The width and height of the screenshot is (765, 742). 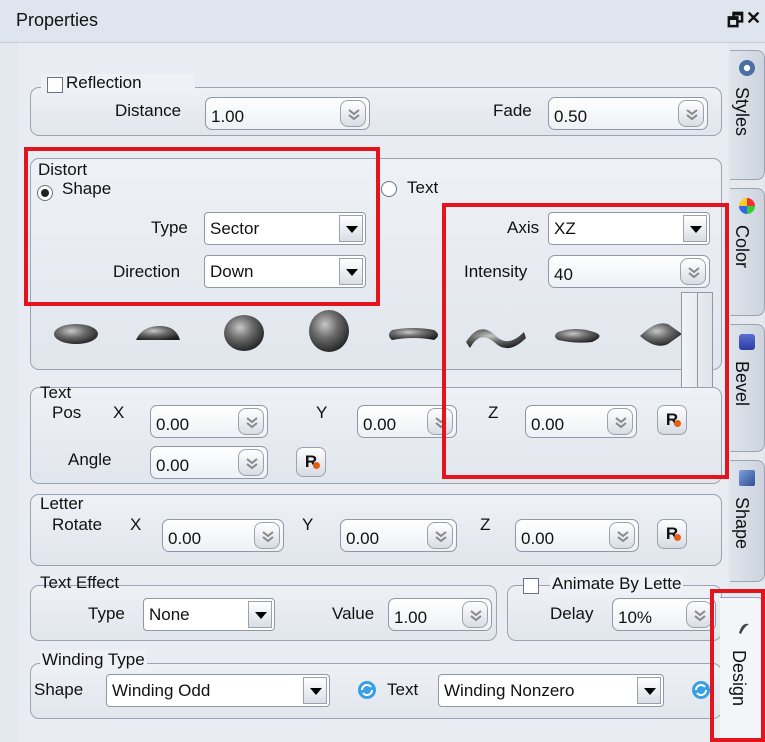 I want to click on distance-spin-icon, so click(x=353, y=113).